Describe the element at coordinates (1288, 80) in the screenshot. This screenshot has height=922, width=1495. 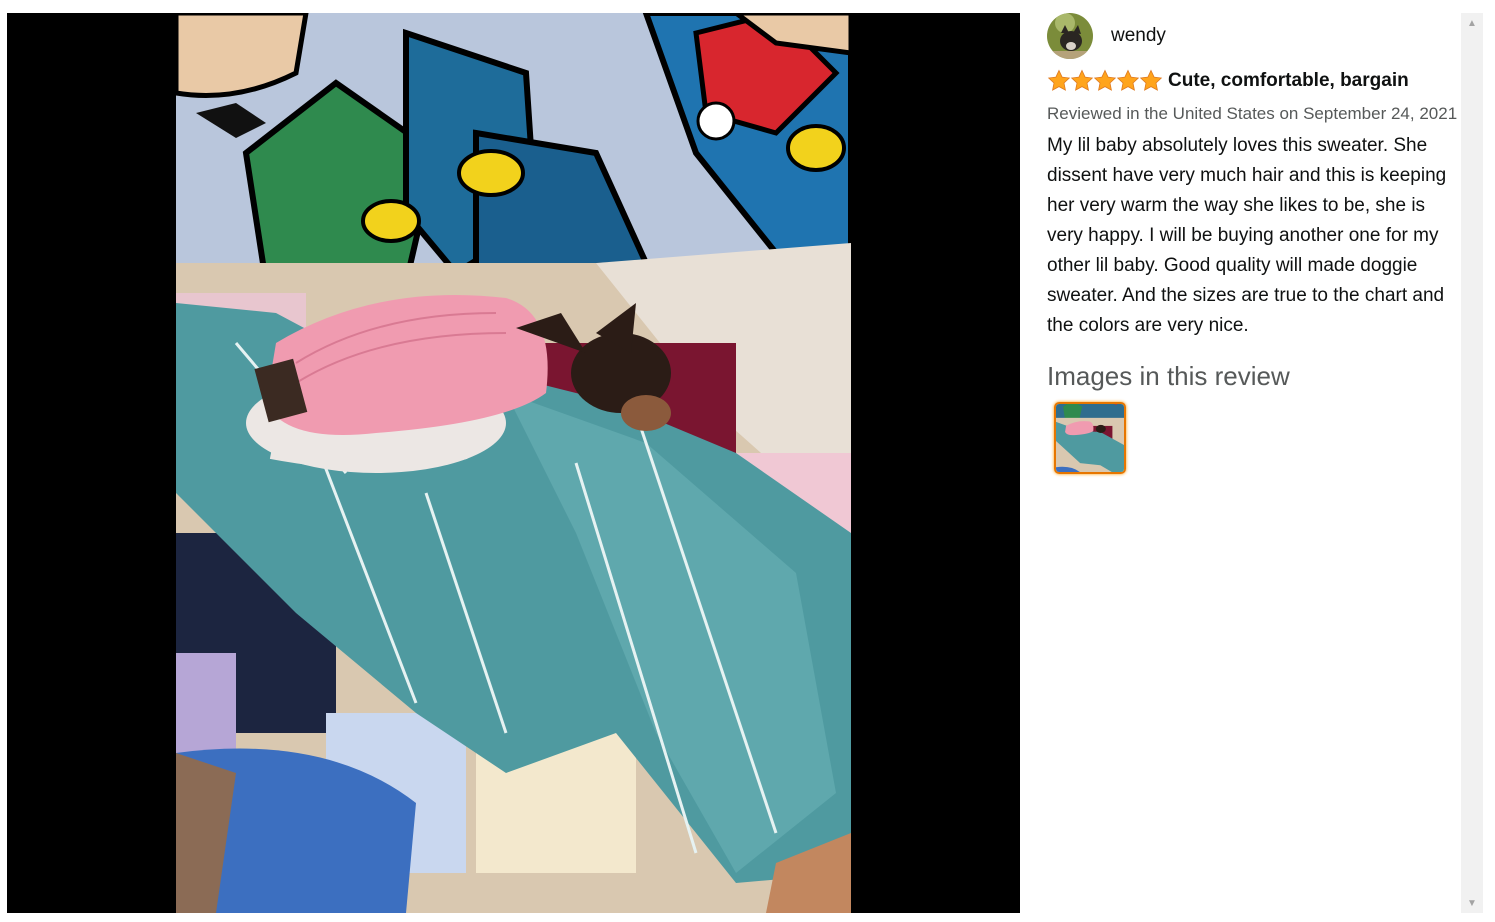
I see `review-title: Cute, comfortable, bargain` at that location.